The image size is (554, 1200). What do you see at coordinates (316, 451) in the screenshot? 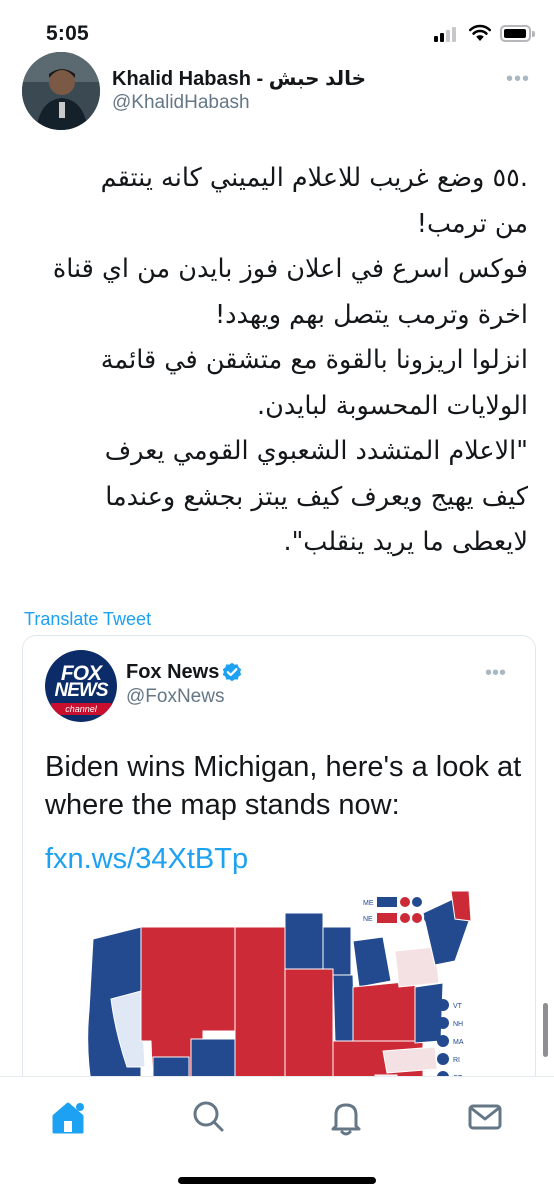
I see `tweet-line: "الاعلام المتشدد الشعبوي القومي يعرف` at bounding box center [316, 451].